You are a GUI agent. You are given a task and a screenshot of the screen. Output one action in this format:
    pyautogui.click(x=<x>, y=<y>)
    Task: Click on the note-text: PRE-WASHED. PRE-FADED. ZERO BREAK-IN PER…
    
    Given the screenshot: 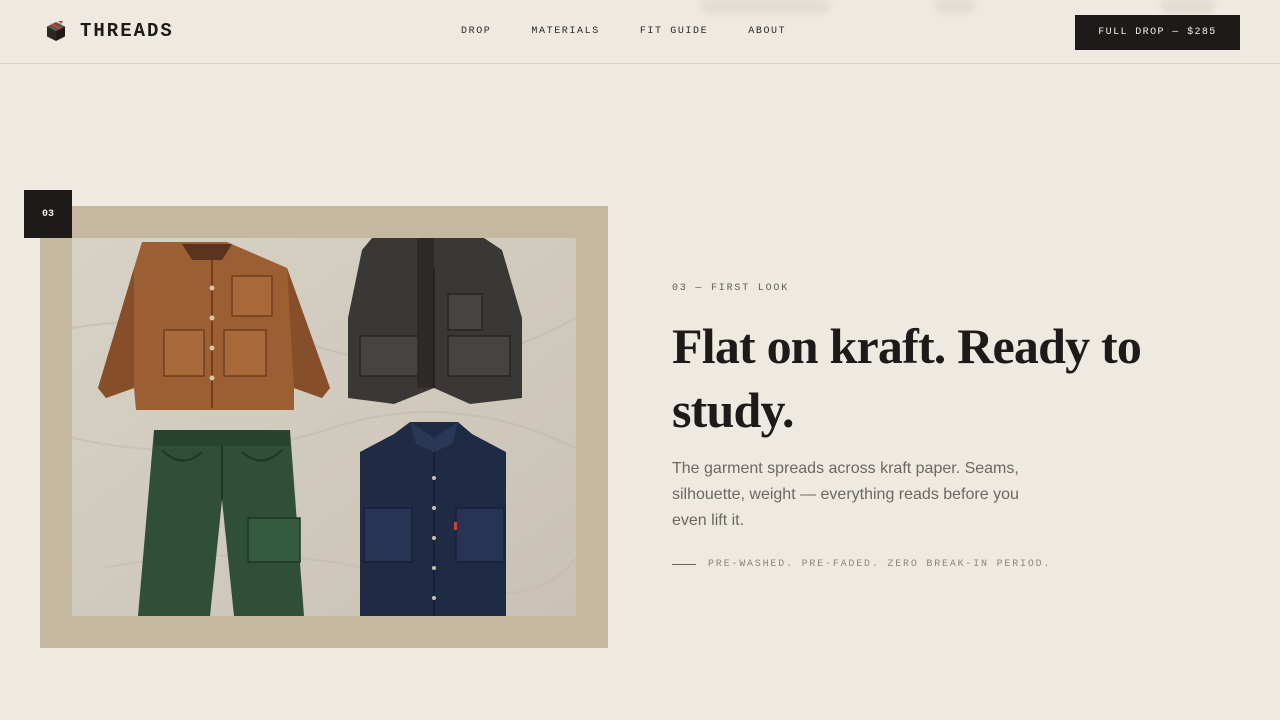 What is the action you would take?
    pyautogui.click(x=880, y=564)
    